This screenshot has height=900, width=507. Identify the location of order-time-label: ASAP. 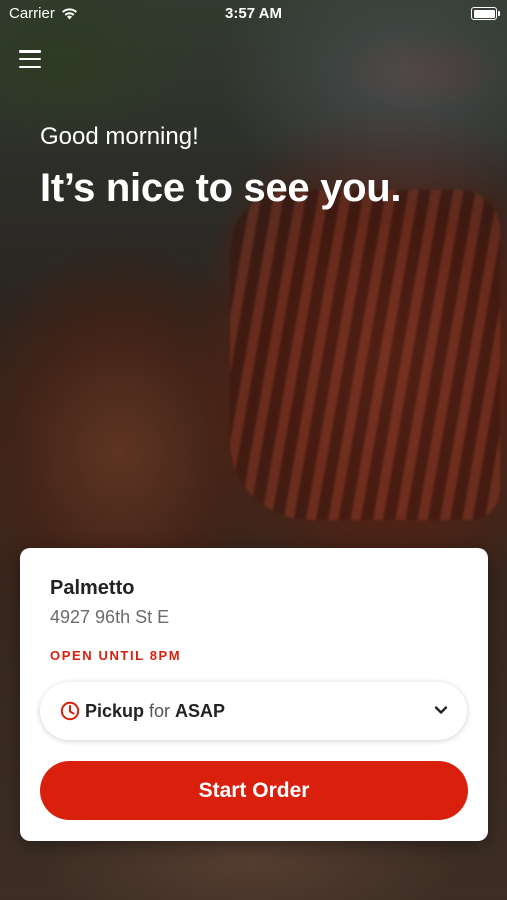
(200, 710).